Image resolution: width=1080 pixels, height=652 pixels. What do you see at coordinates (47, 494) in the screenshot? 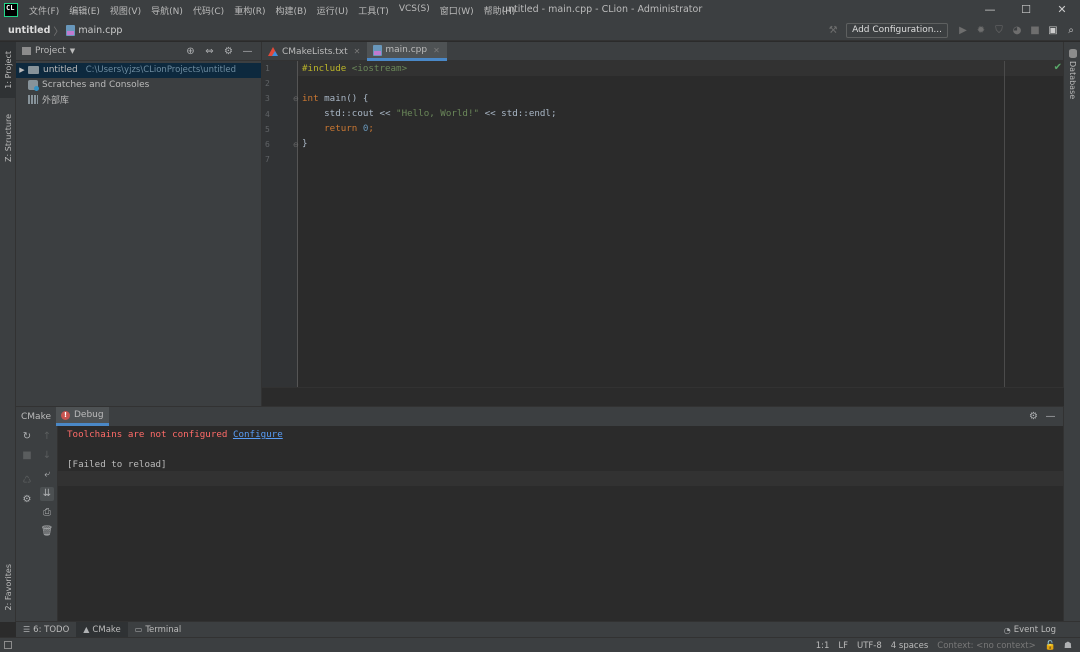
I see `scroll-to-end-icon: ⇊` at bounding box center [47, 494].